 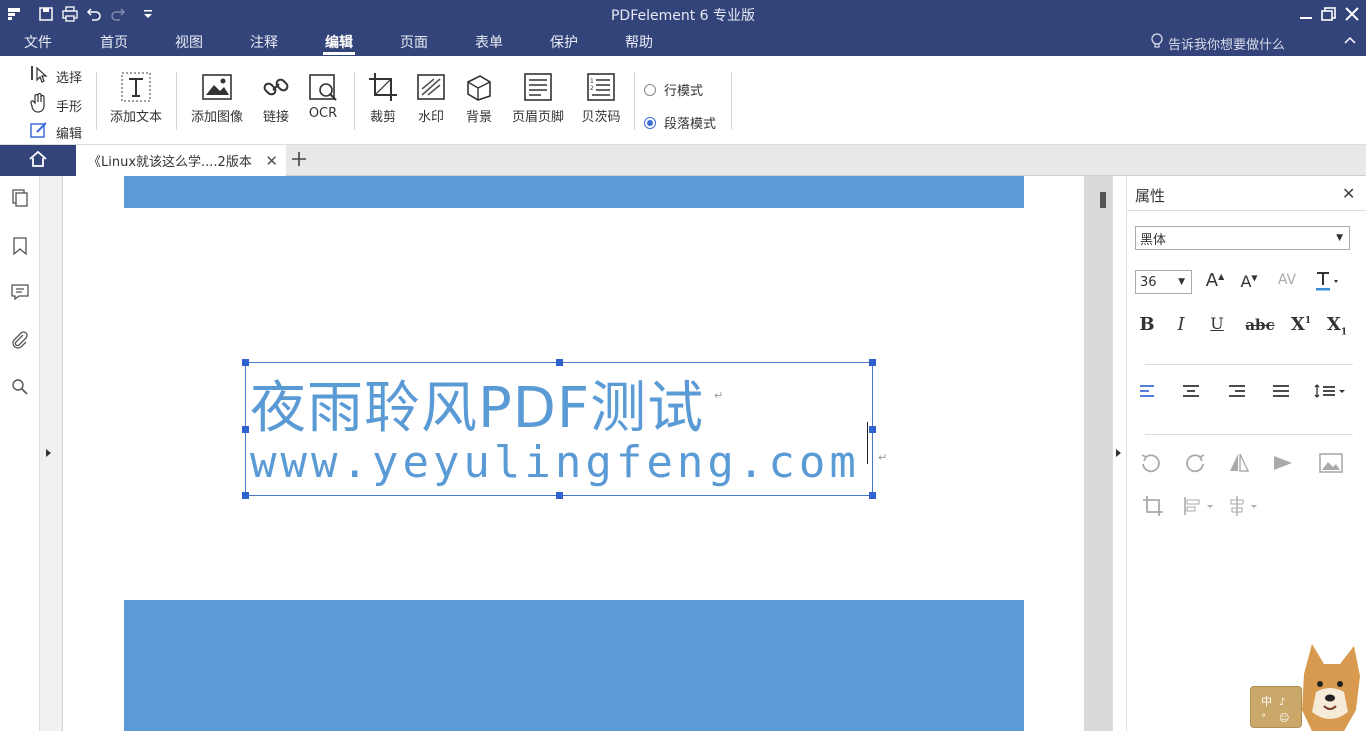 I want to click on add-text-label: 添加文本, so click(x=135, y=117).